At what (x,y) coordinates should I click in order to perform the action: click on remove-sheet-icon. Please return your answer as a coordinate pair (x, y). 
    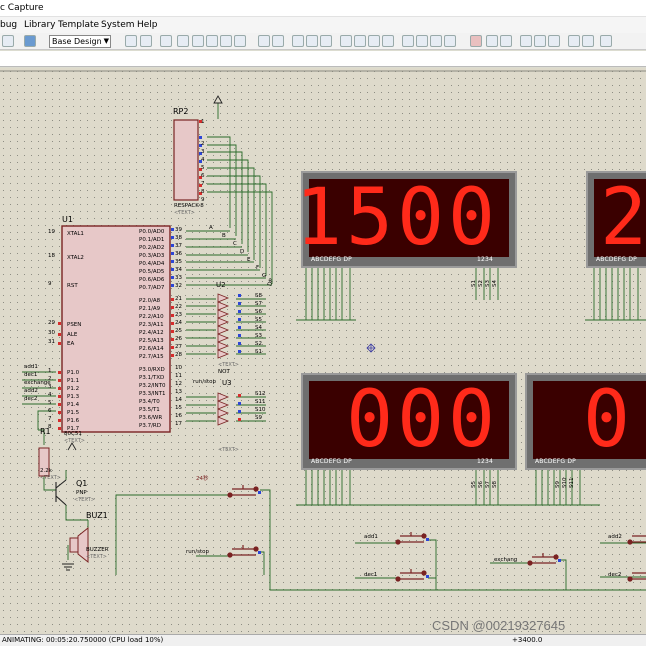
    Looking at the image, I should click on (540, 41).